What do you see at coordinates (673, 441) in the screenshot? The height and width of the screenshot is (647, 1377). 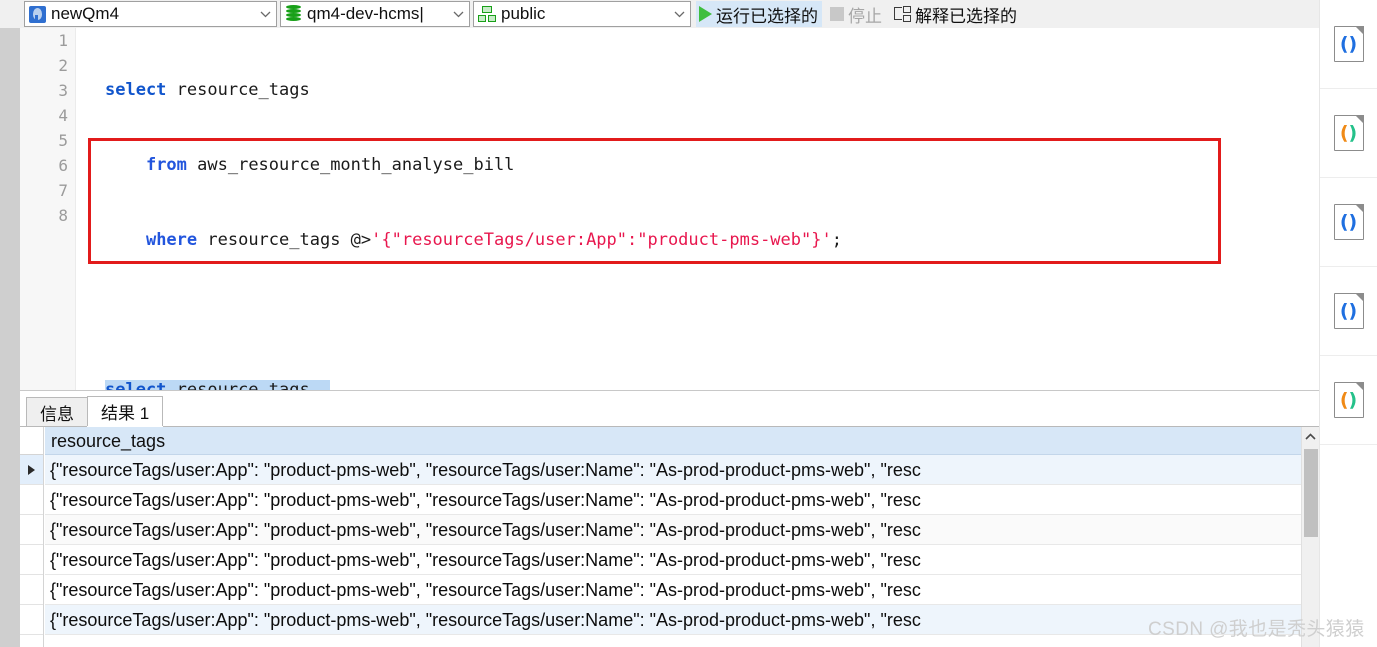 I see `column-header-resource-tags: resource_tags` at bounding box center [673, 441].